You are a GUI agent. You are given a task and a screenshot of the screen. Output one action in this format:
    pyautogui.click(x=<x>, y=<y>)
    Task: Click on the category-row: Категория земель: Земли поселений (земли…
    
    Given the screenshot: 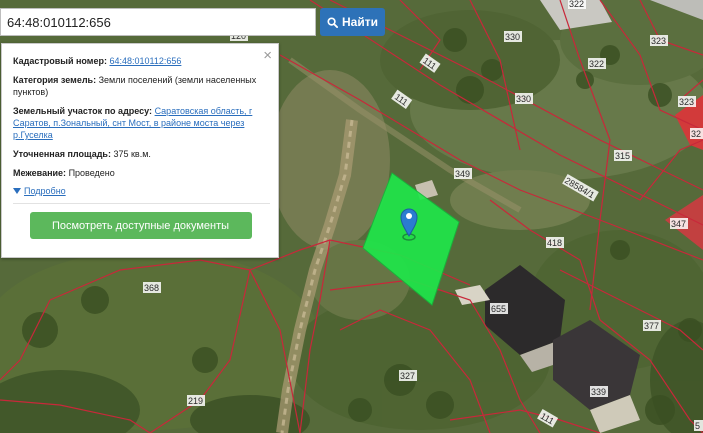 What is the action you would take?
    pyautogui.click(x=140, y=86)
    